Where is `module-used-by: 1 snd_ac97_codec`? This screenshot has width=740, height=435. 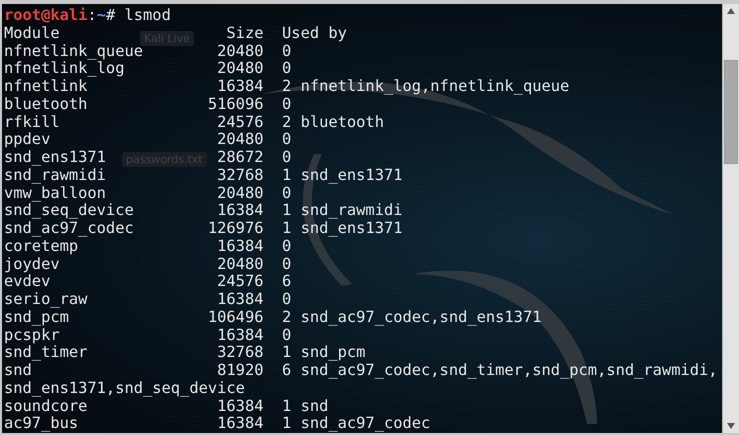 module-used-by: 1 snd_ac97_codec is located at coordinates (356, 423).